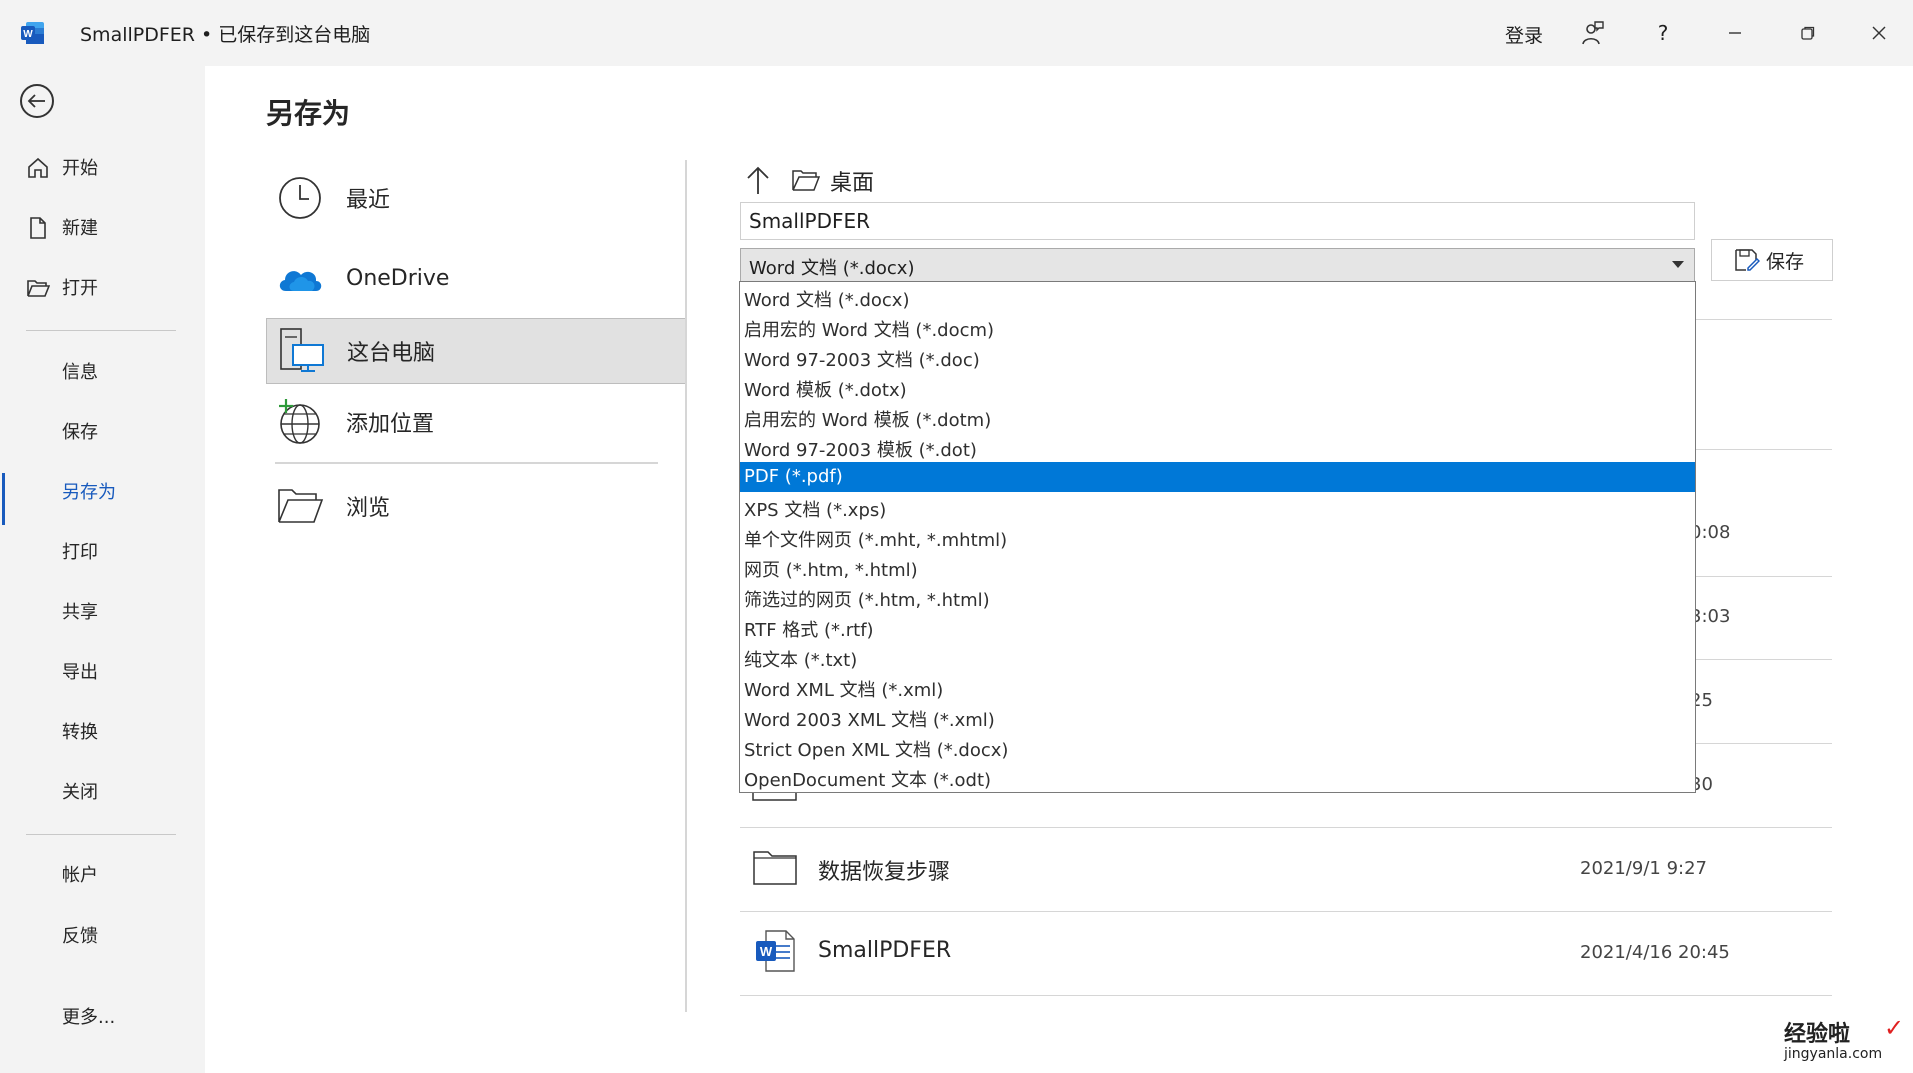 Image resolution: width=1913 pixels, height=1073 pixels. Describe the element at coordinates (1710, 532) in the screenshot. I see `row-date-partial: 0:08` at that location.